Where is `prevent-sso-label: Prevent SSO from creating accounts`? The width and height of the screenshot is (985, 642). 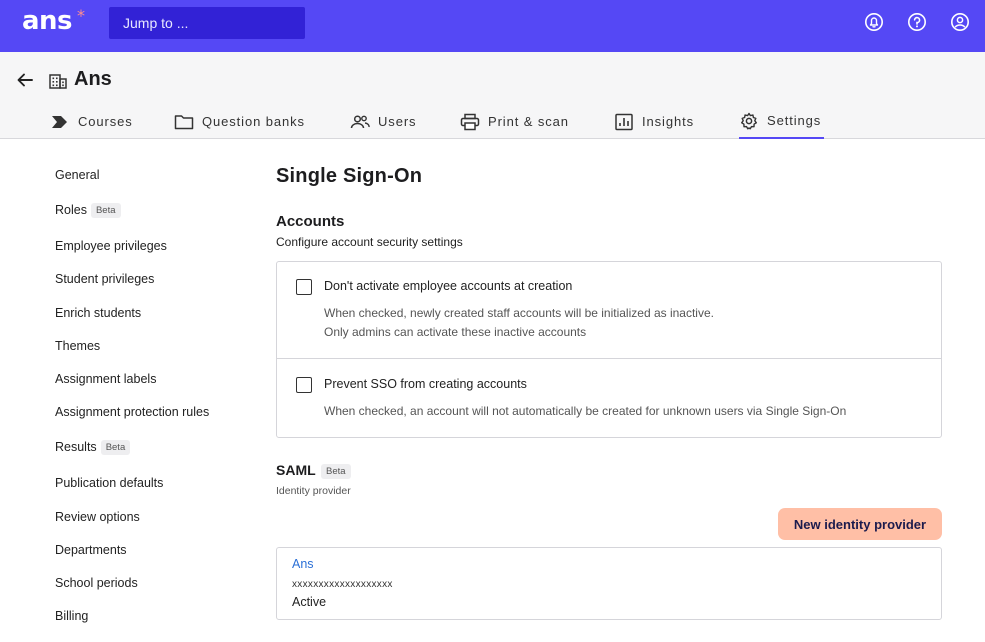 prevent-sso-label: Prevent SSO from creating accounts is located at coordinates (425, 384).